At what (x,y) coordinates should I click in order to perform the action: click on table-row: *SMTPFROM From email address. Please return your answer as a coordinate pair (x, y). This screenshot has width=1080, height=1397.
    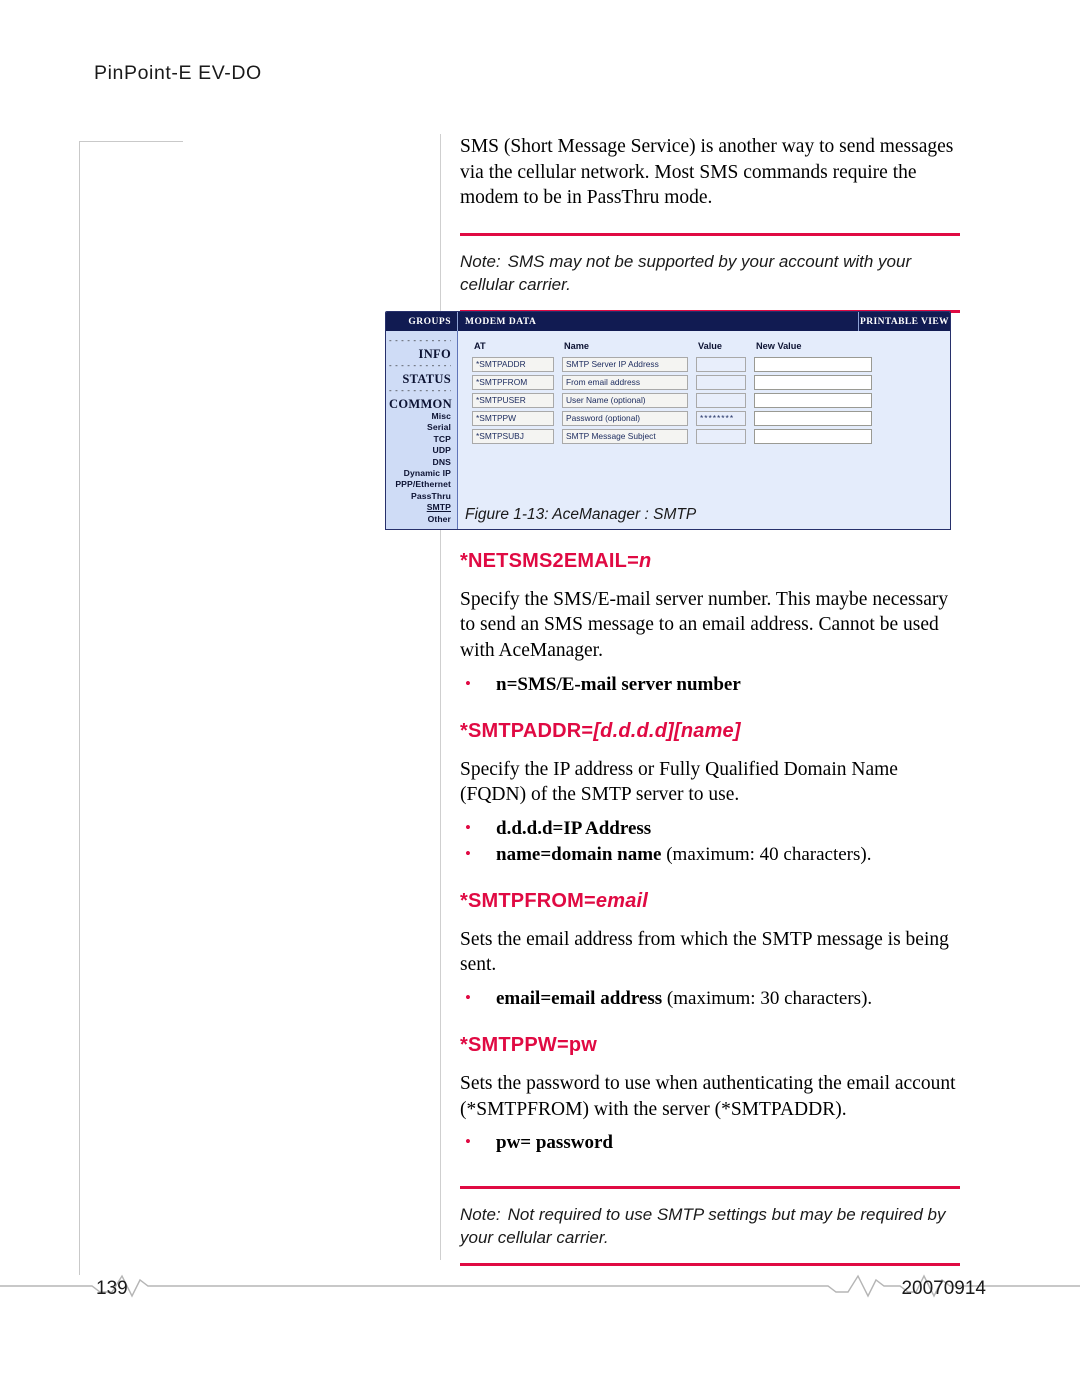
    Looking at the image, I should click on (676, 384).